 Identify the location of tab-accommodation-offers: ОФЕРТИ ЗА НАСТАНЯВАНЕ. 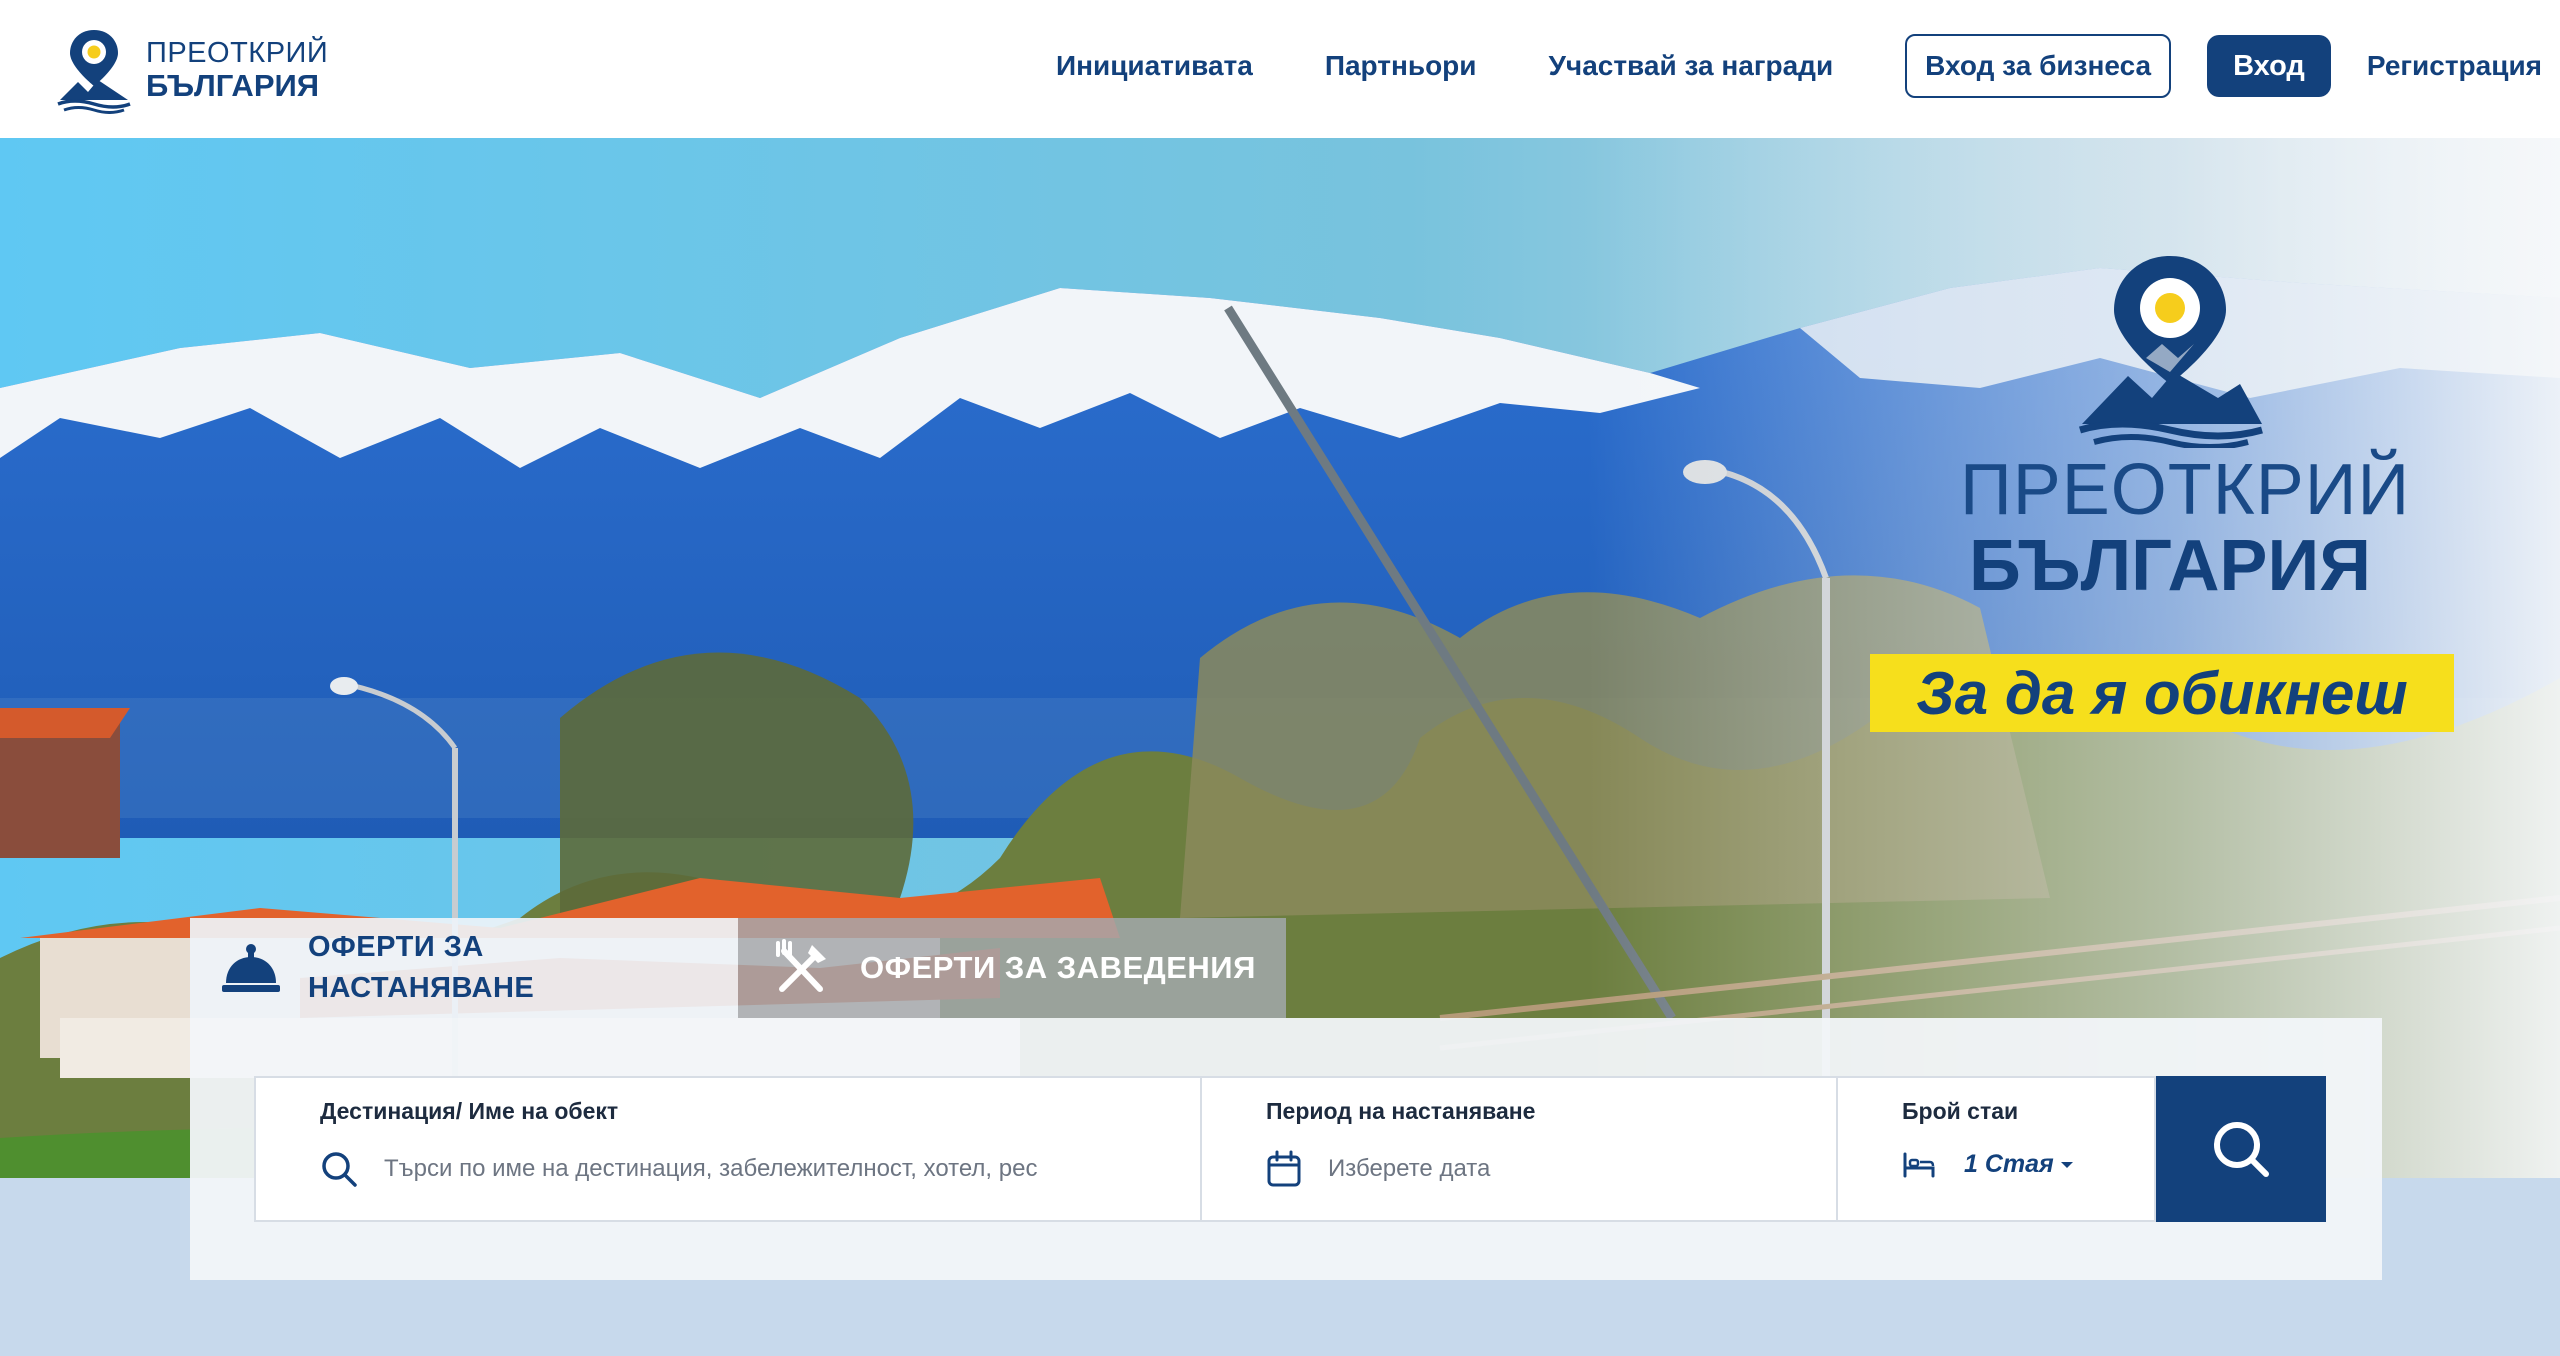
(464, 968).